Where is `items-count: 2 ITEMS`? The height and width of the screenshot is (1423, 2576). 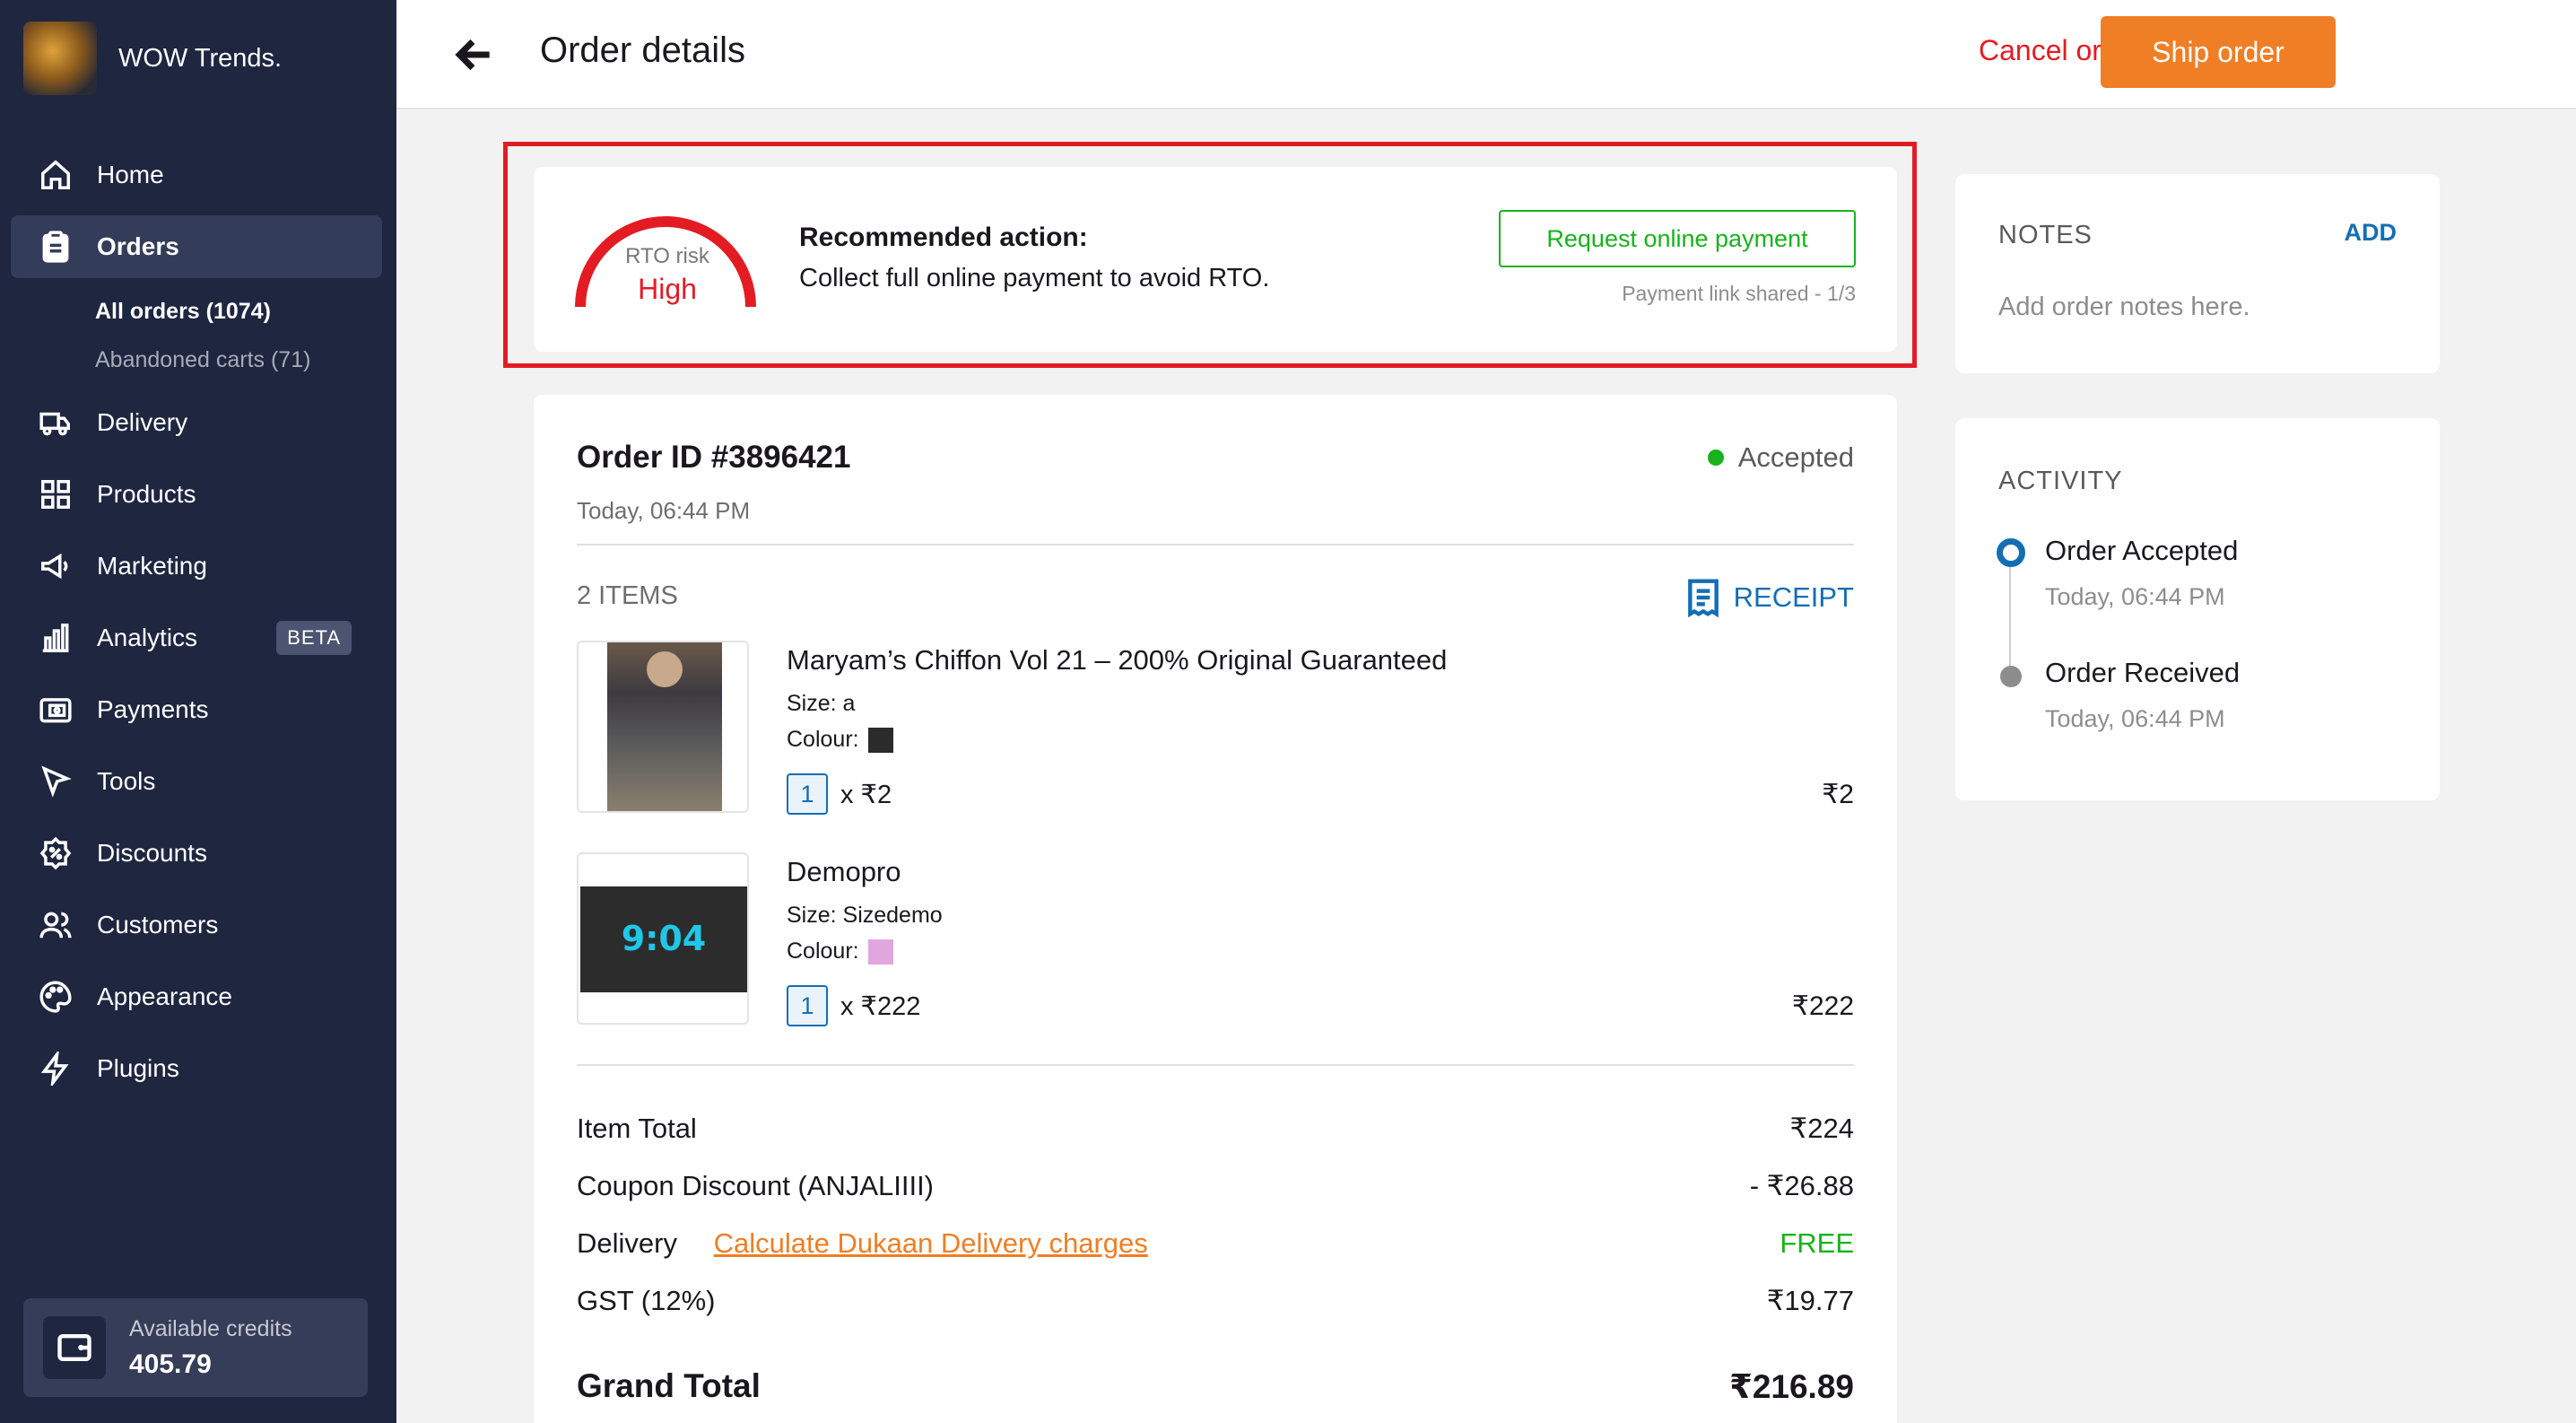 items-count: 2 ITEMS is located at coordinates (627, 595).